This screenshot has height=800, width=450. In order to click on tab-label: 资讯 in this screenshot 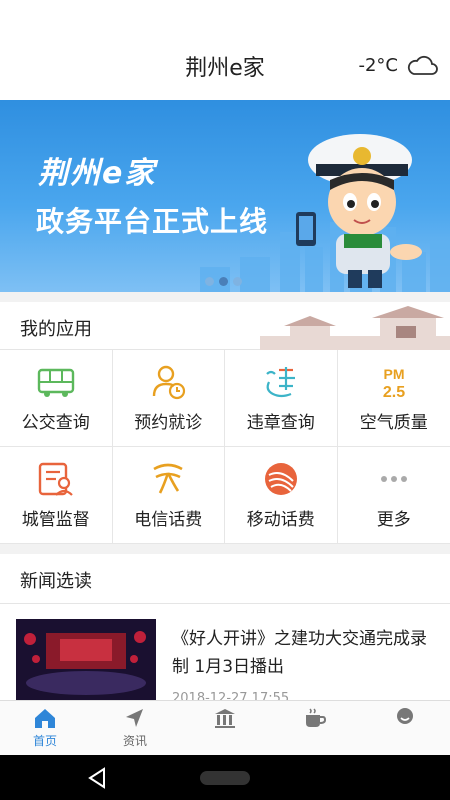, I will do `click(134, 741)`.